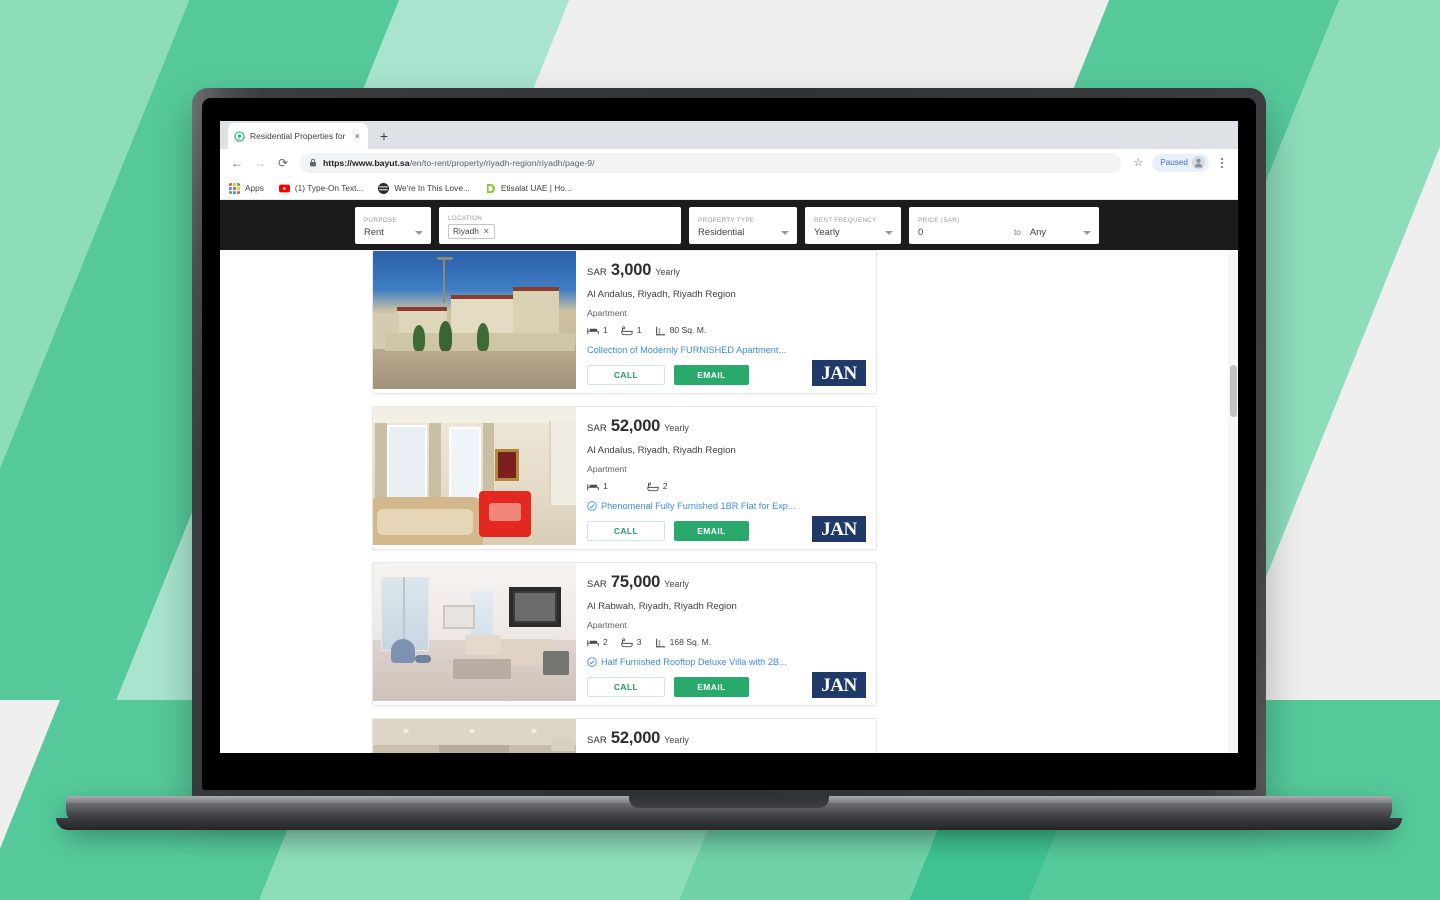 The height and width of the screenshot is (900, 1440). What do you see at coordinates (1004, 225) in the screenshot?
I see `filter-price: PRICE (SAR) 0 to Any` at bounding box center [1004, 225].